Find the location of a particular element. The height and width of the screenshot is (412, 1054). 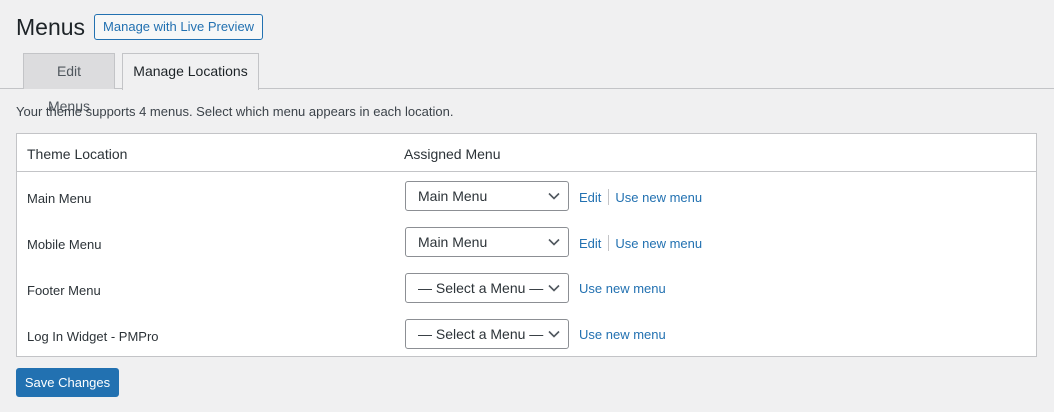

location-name: Mobile Menu is located at coordinates (64, 244).